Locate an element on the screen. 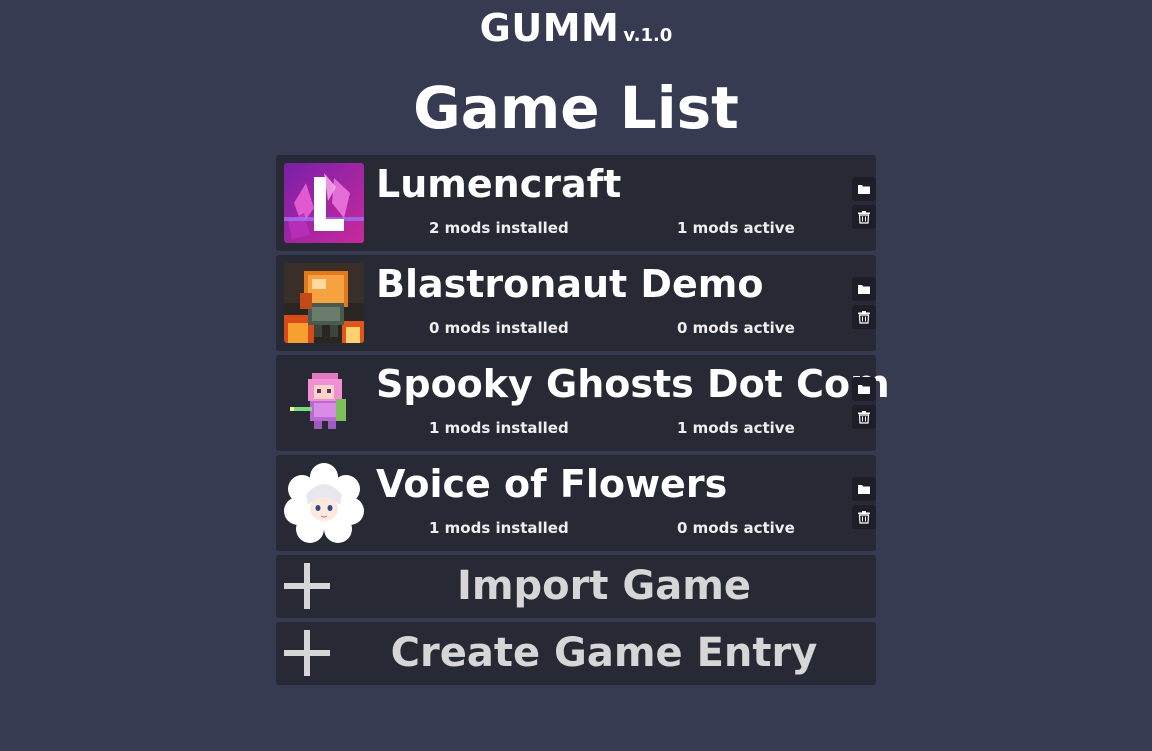 This screenshot has width=1152, height=751. game-name: Voice of Flowers is located at coordinates (552, 484).